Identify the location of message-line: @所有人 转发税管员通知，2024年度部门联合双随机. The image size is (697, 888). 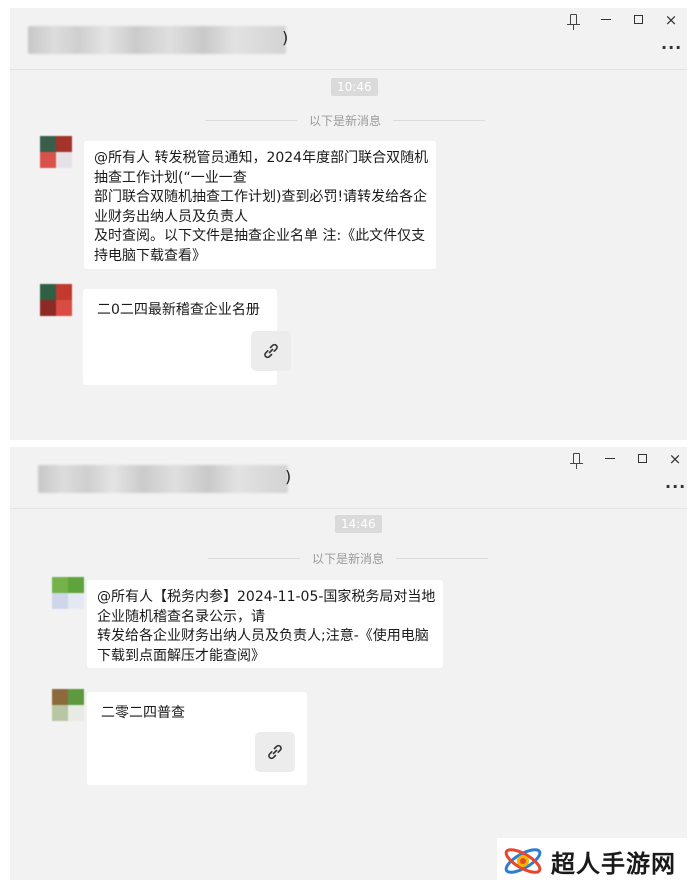
(261, 158).